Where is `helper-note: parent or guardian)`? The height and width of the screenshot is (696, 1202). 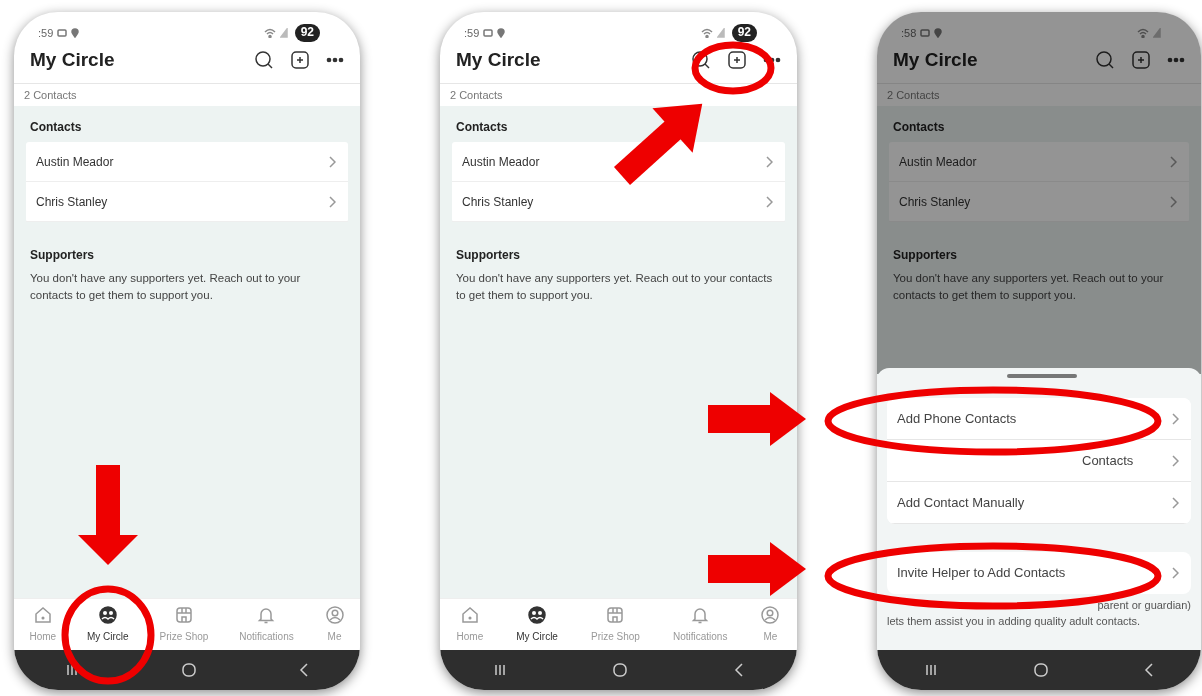 helper-note: parent or guardian) is located at coordinates (1143, 605).